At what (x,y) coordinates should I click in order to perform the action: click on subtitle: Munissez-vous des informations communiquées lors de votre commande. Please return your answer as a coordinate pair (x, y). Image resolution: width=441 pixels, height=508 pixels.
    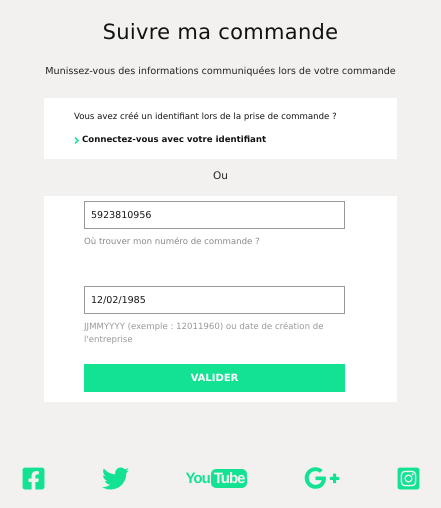
    Looking at the image, I should click on (220, 71).